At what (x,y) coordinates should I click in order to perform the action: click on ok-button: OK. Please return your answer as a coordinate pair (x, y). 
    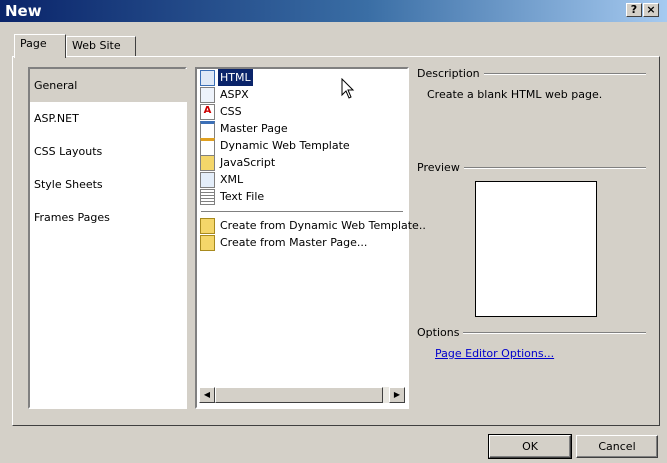
    Looking at the image, I should click on (530, 446).